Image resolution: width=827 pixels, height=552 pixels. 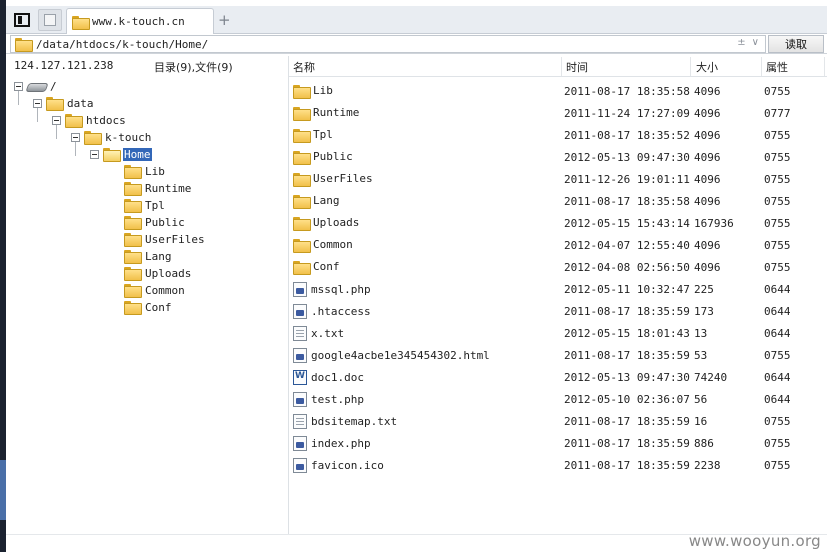 I want to click on file-name: Common, so click(x=333, y=244).